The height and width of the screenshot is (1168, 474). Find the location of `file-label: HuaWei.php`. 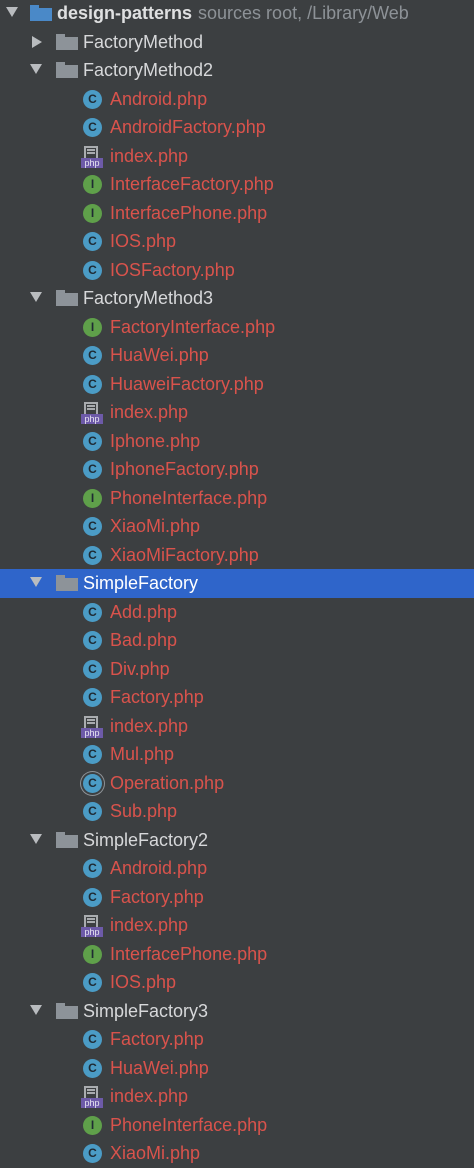

file-label: HuaWei.php is located at coordinates (159, 355).